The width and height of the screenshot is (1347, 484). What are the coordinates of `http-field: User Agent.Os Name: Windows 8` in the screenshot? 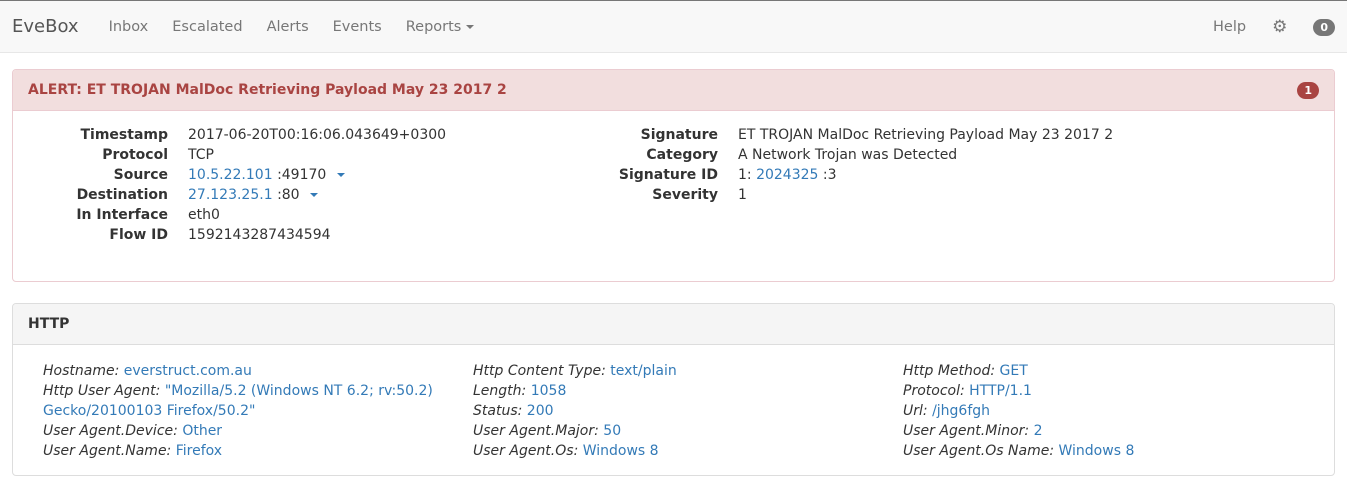 It's located at (1113, 451).